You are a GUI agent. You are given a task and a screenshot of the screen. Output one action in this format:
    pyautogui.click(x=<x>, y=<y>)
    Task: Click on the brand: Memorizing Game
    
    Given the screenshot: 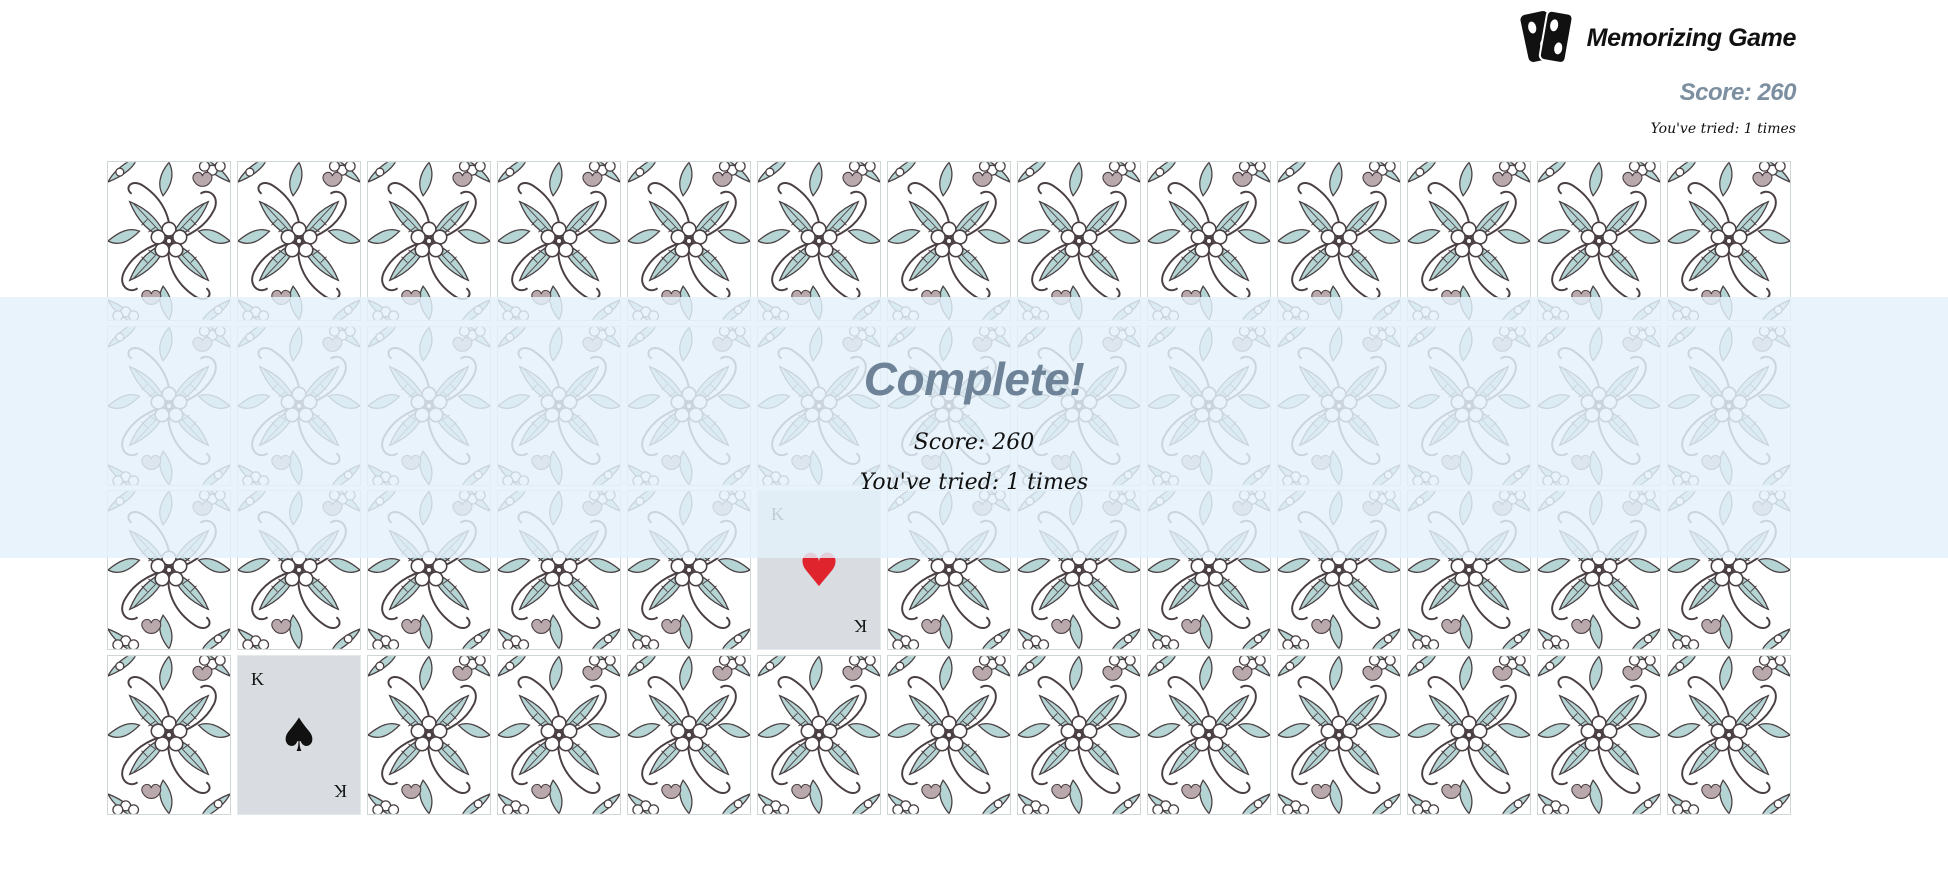 What is the action you would take?
    pyautogui.click(x=1657, y=38)
    